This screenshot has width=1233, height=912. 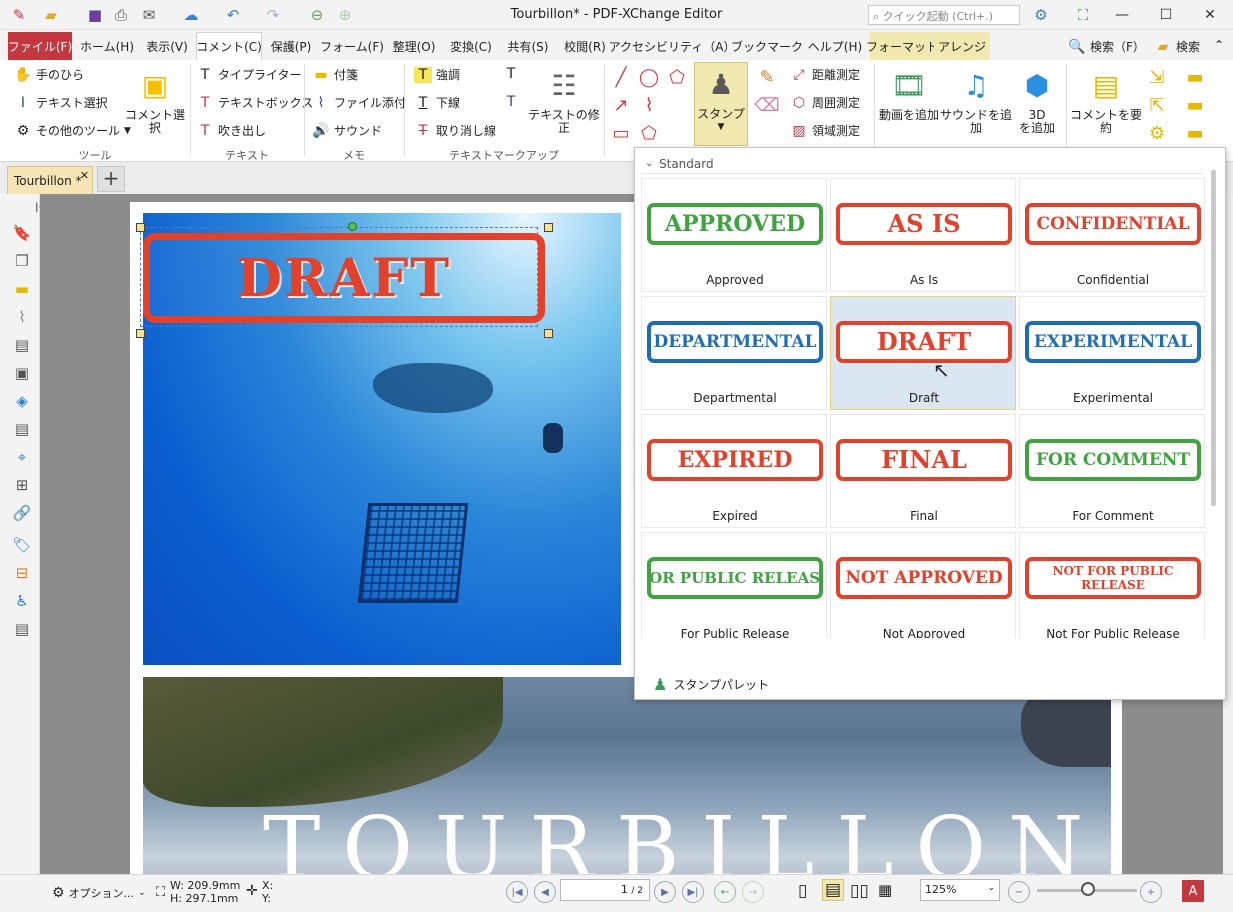 What do you see at coordinates (721, 104) in the screenshot?
I see `stamp-button: ♟ スタンプ ▼` at bounding box center [721, 104].